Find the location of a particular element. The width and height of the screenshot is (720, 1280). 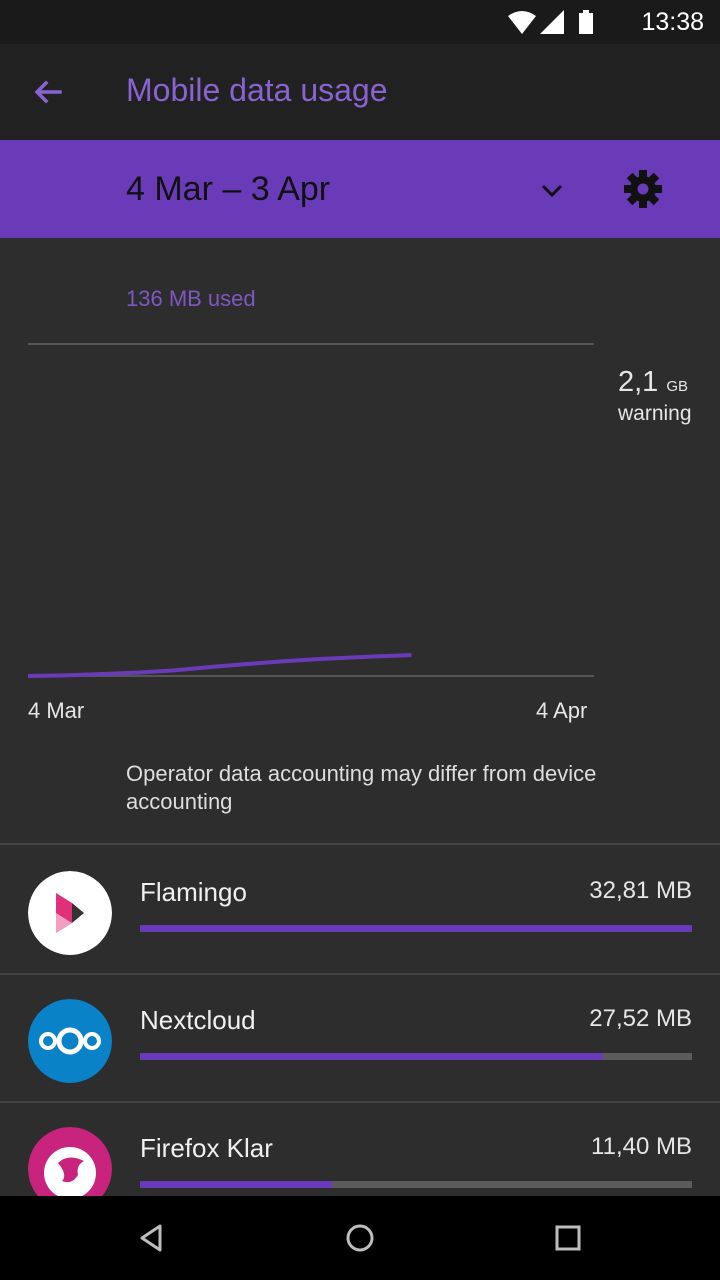

x-axis-end-label: 4 Apr is located at coordinates (562, 710).